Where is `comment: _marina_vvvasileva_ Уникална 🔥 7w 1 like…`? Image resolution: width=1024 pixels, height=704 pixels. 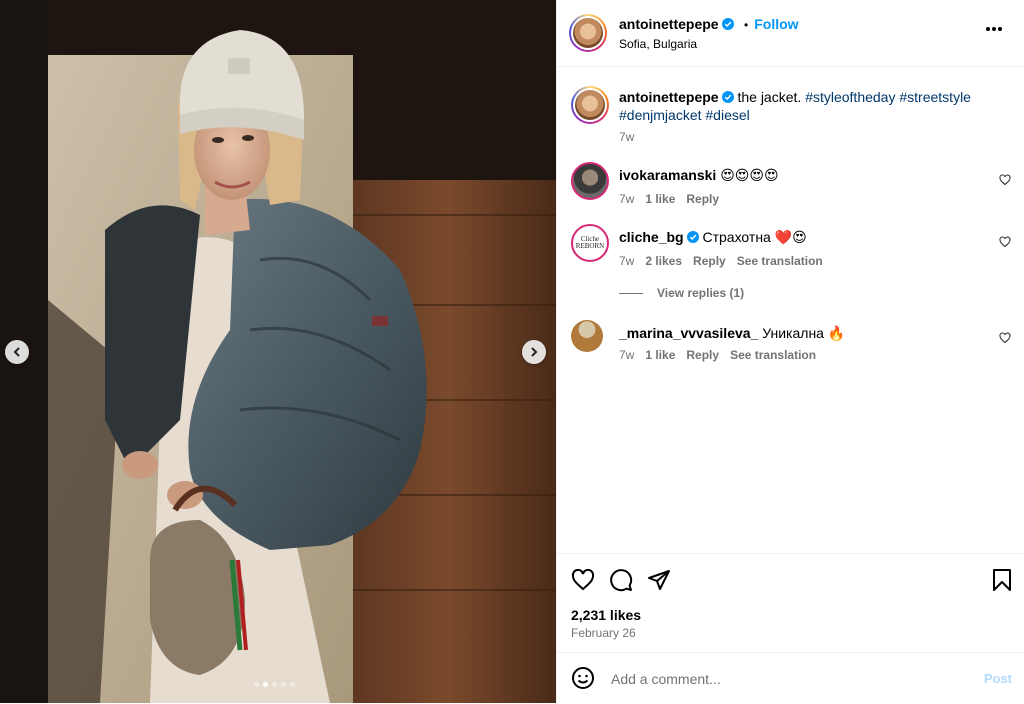 comment: _marina_vvvasileva_ Уникална 🔥 7w 1 like… is located at coordinates (791, 342).